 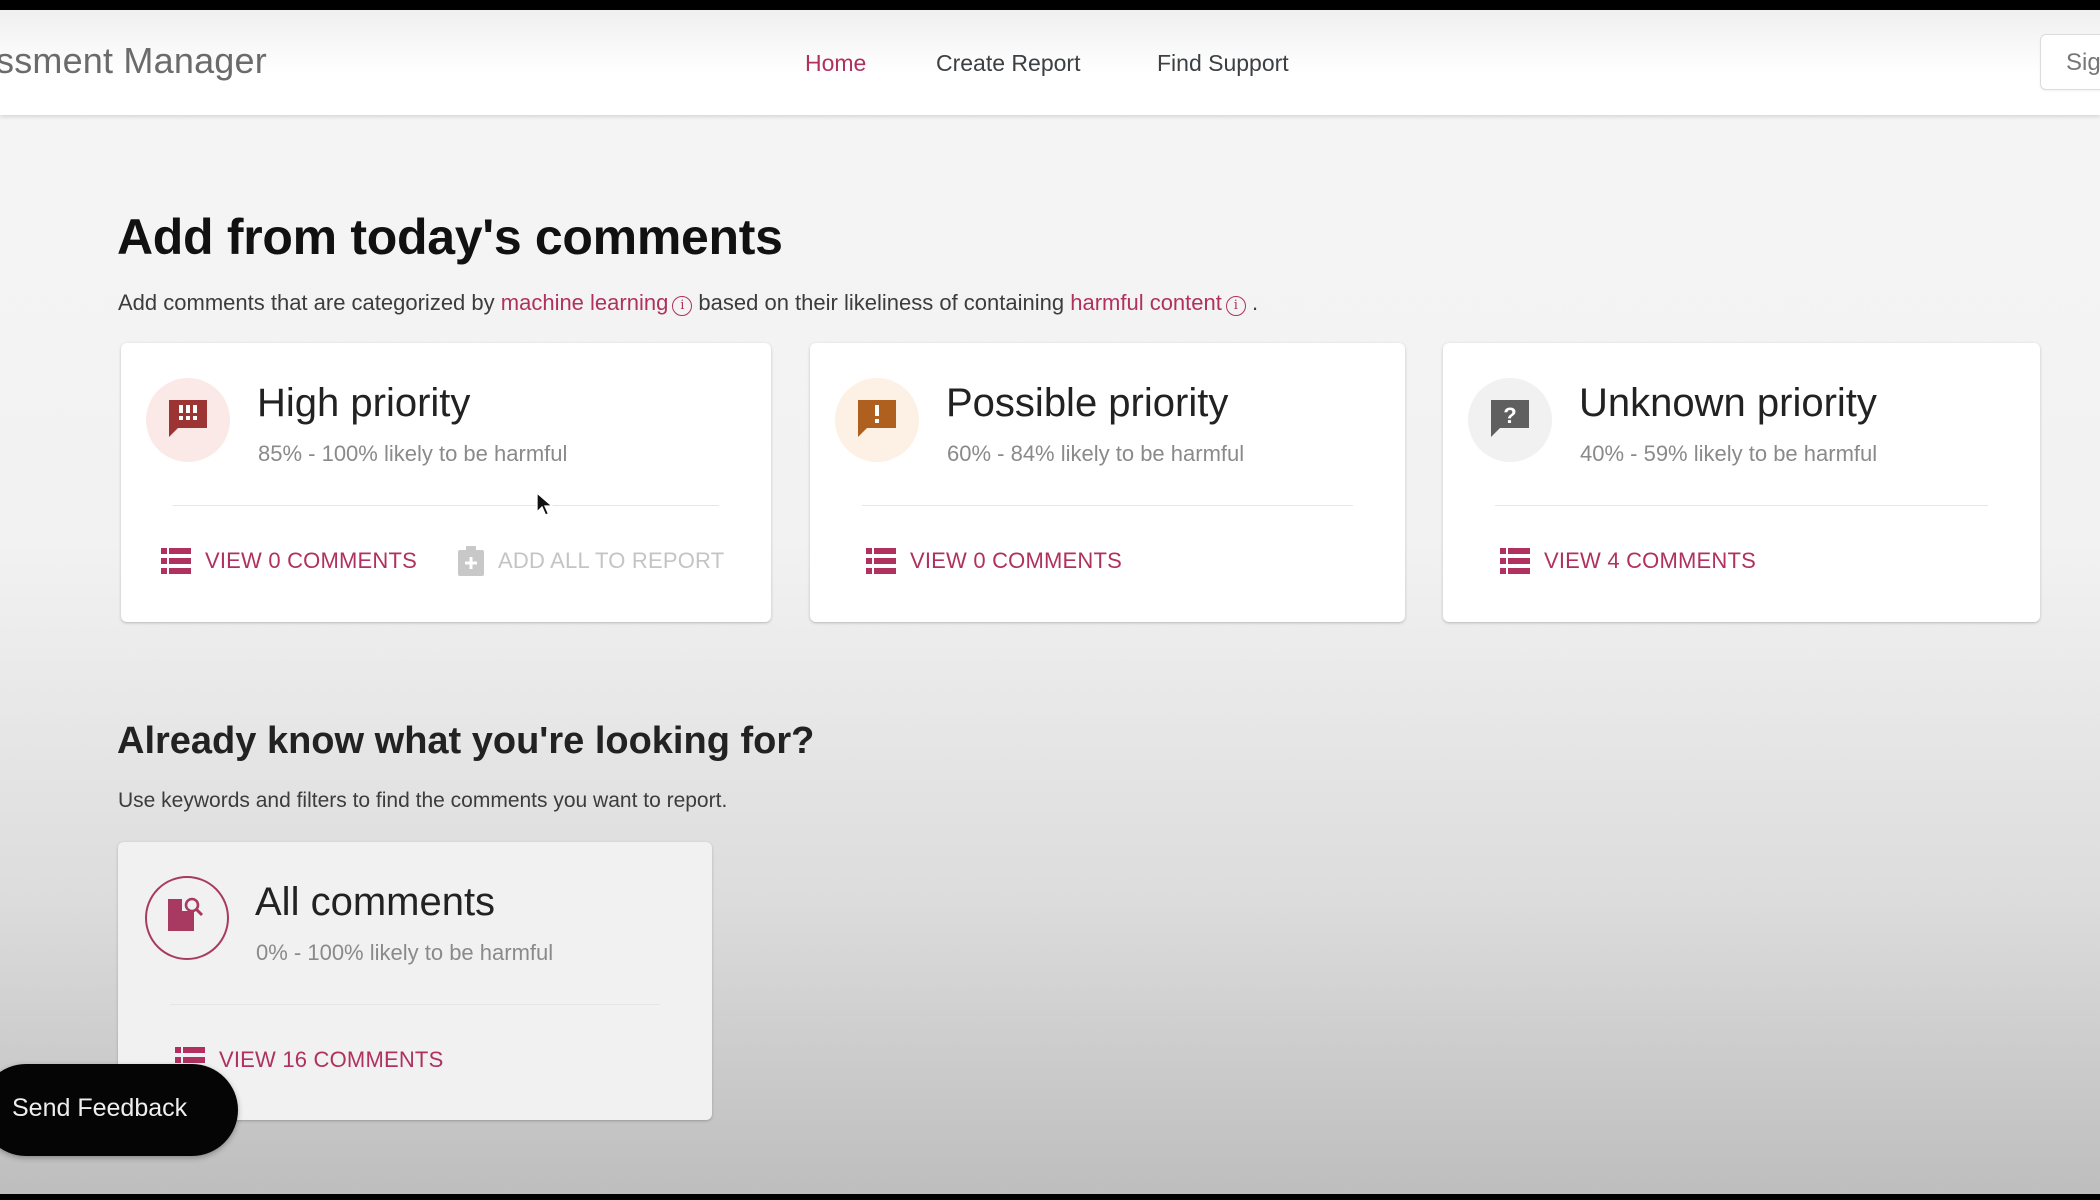 I want to click on unknown-priority-icon-badge: ?, so click(x=1510, y=420).